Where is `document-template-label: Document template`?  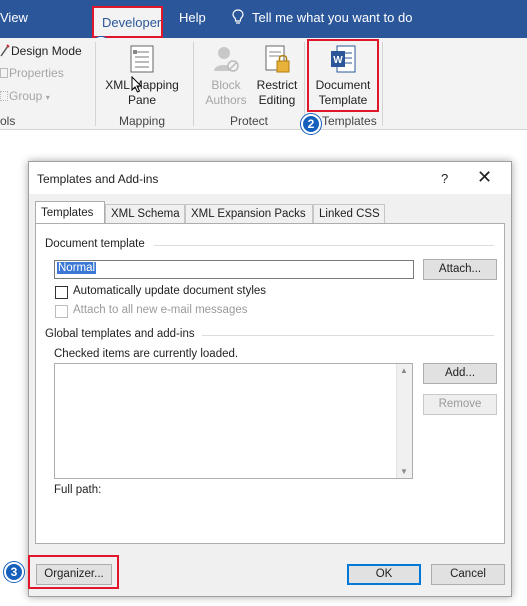 document-template-label: Document template is located at coordinates (95, 244).